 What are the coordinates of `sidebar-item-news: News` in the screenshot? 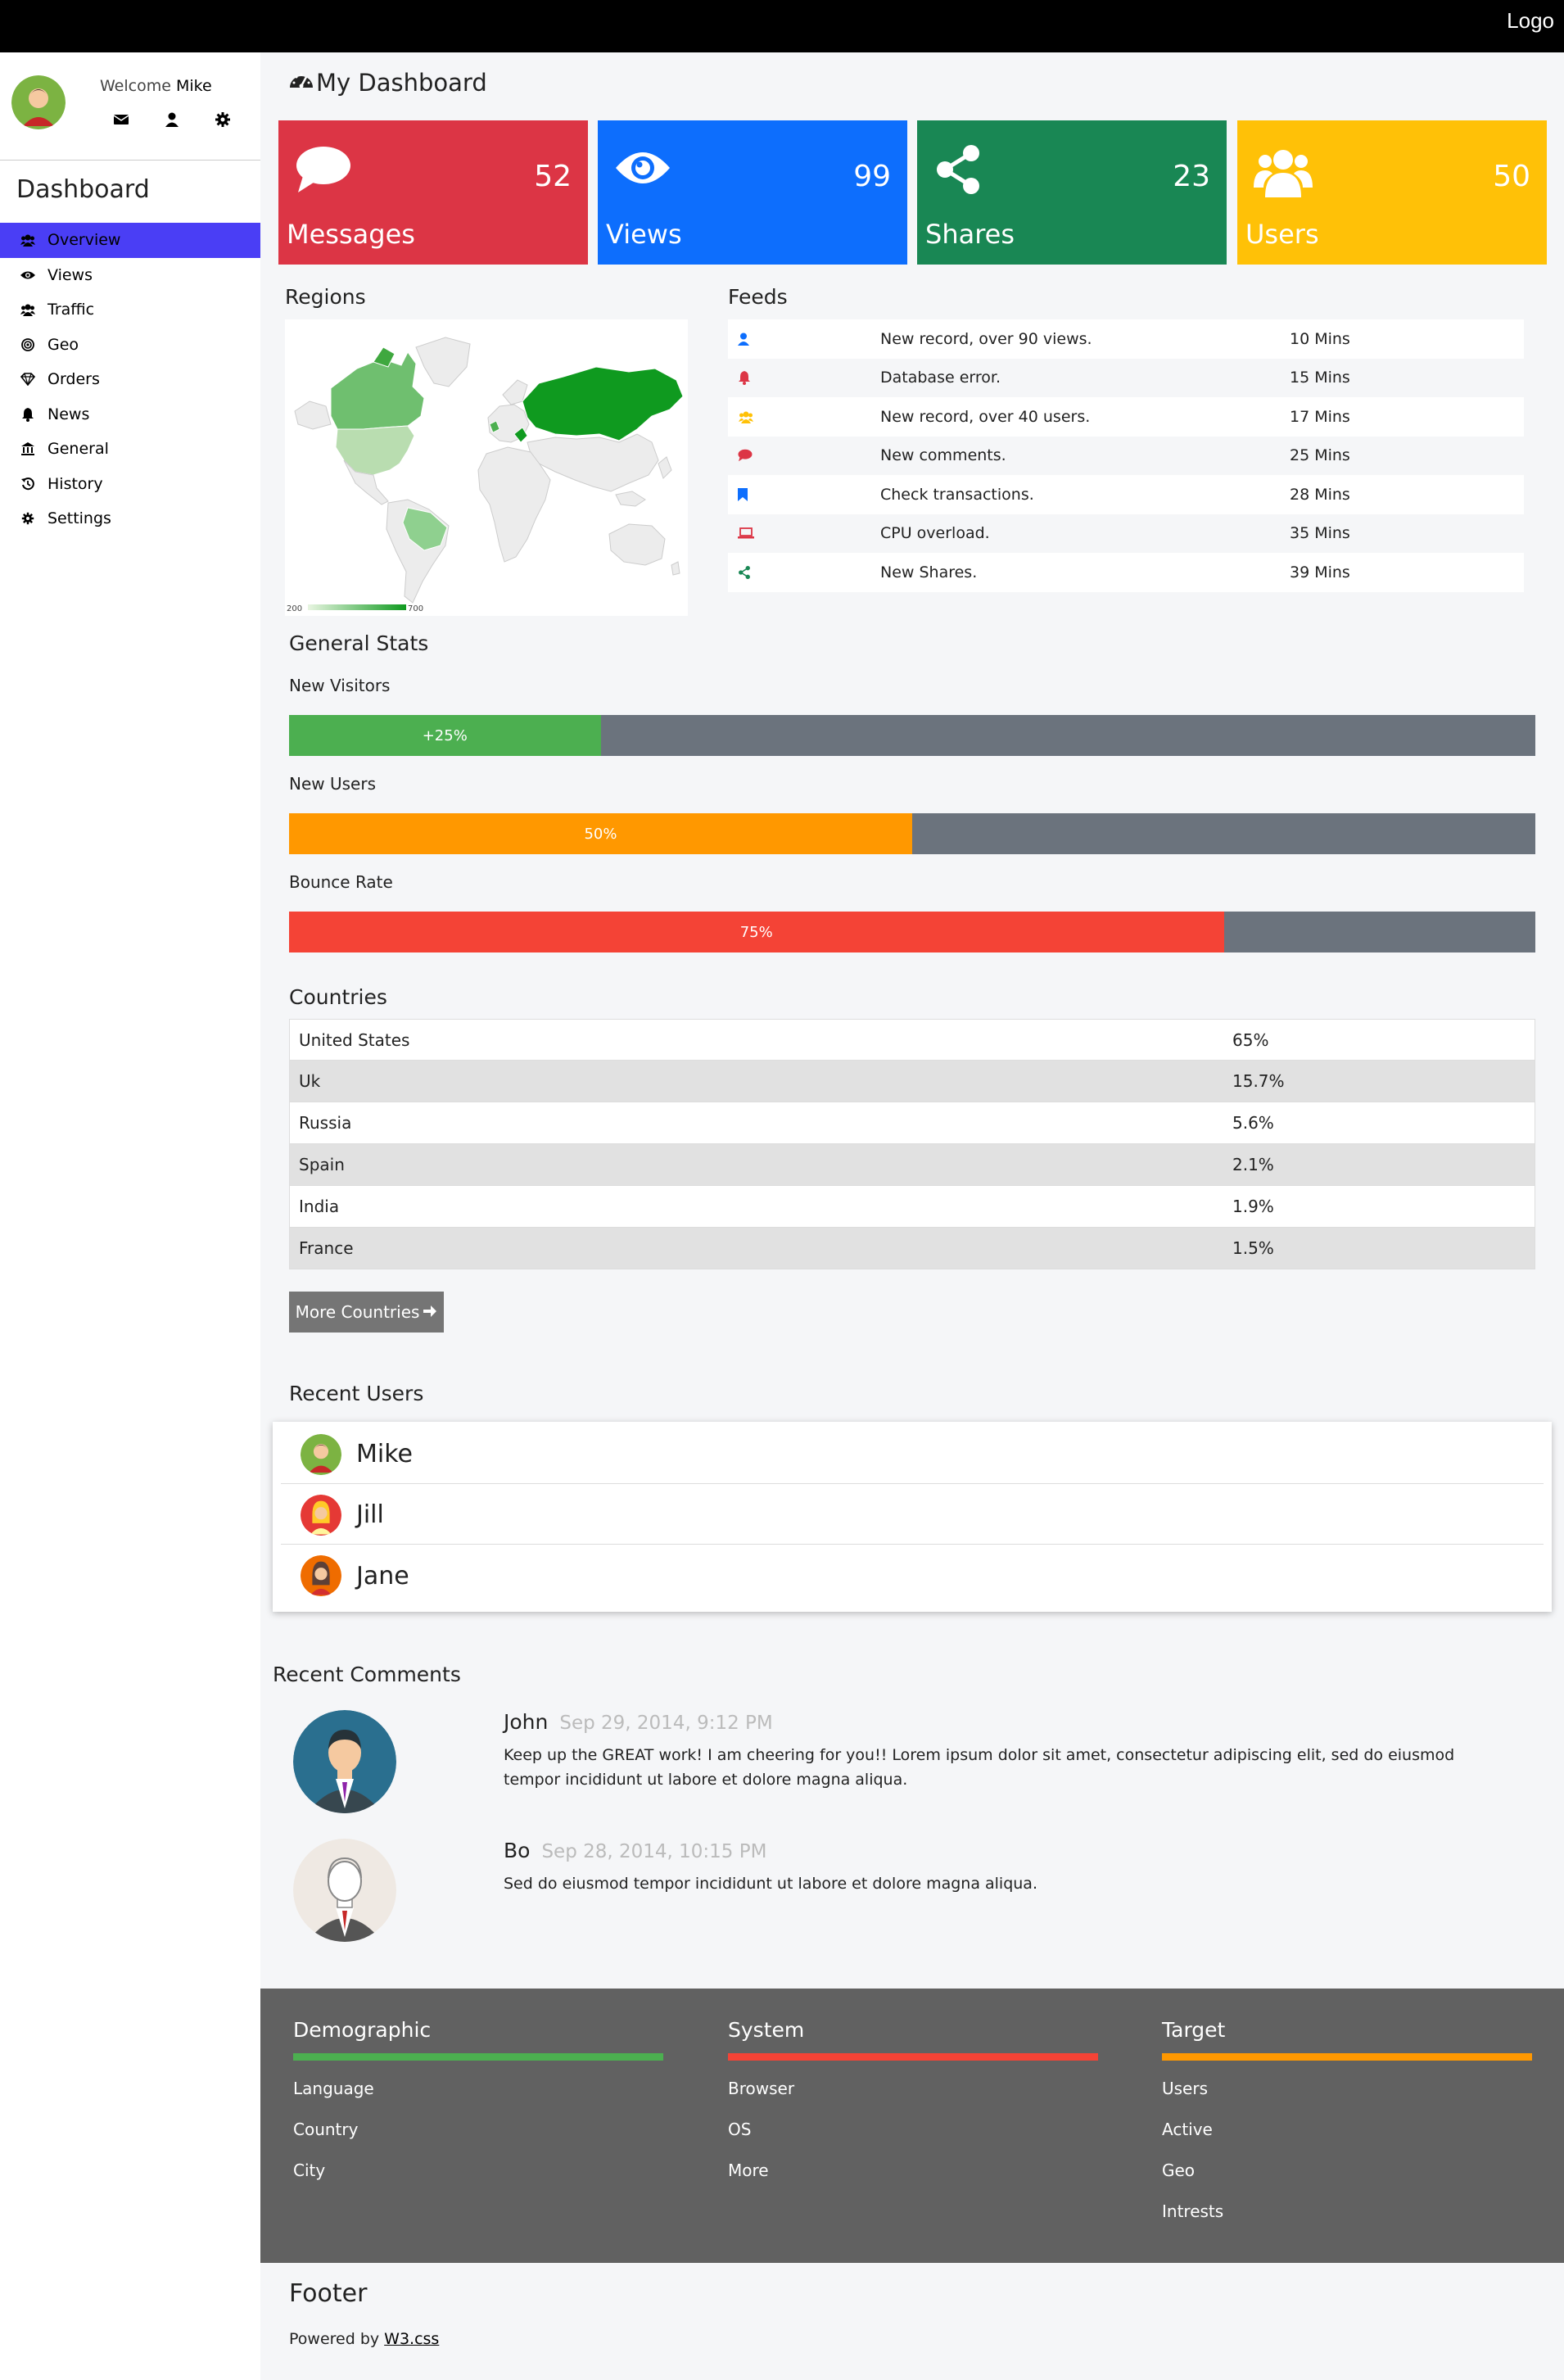 It's located at (130, 414).